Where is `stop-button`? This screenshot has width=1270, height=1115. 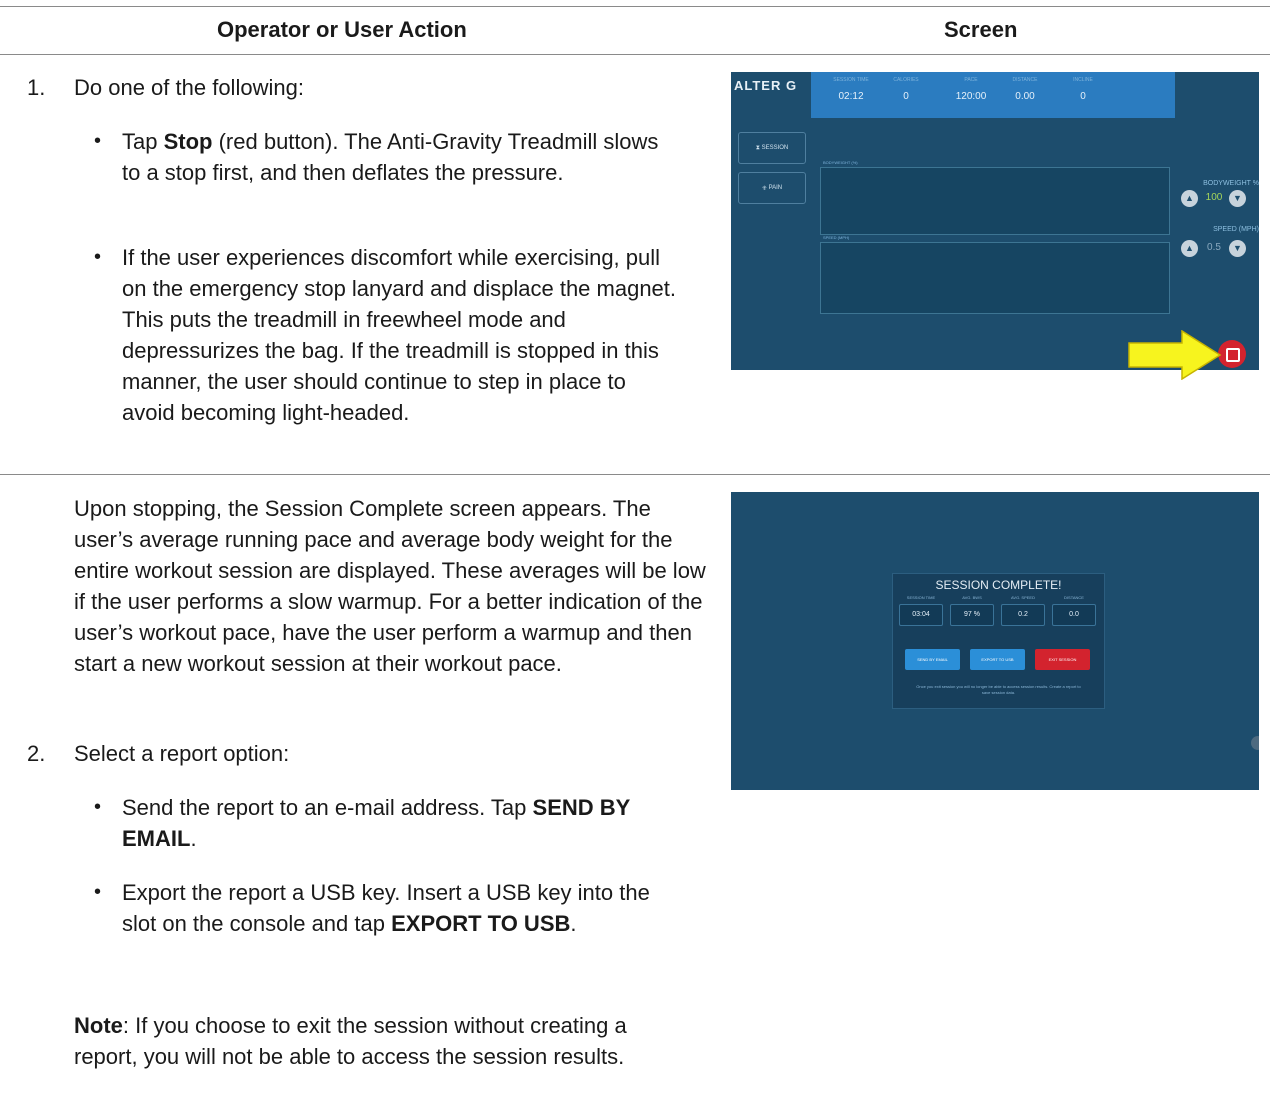 stop-button is located at coordinates (1232, 354).